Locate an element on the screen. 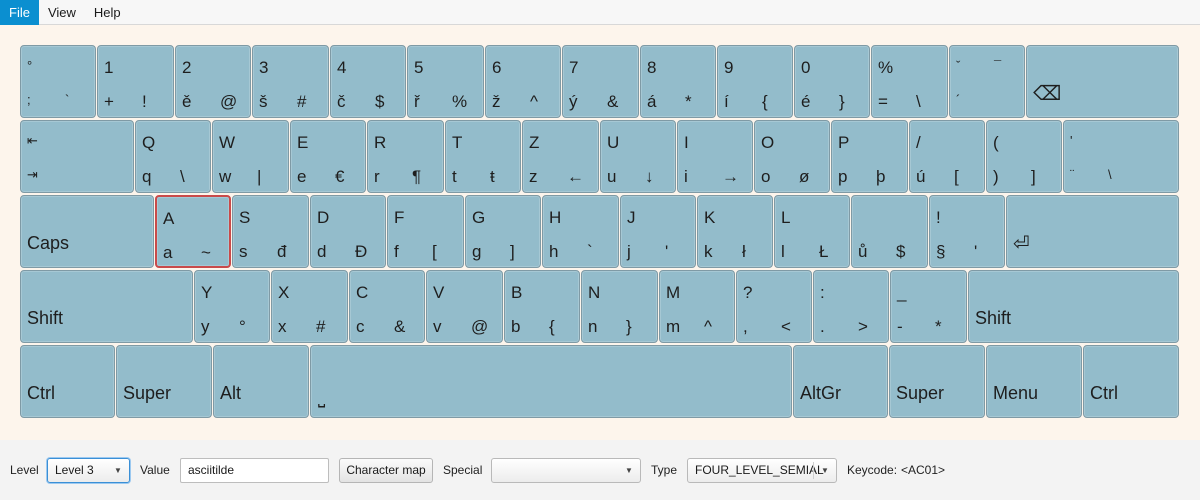  key-y: Yy ° is located at coordinates (232, 306).